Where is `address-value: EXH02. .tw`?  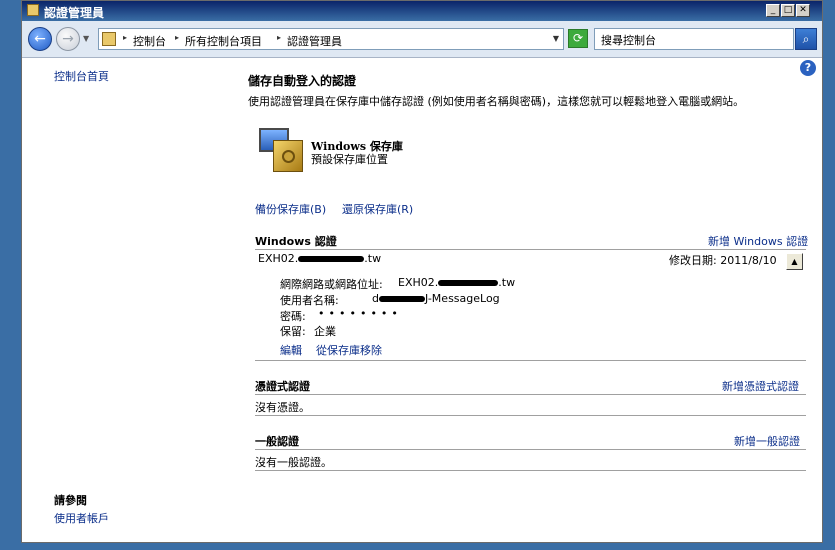 address-value: EXH02. .tw is located at coordinates (457, 282).